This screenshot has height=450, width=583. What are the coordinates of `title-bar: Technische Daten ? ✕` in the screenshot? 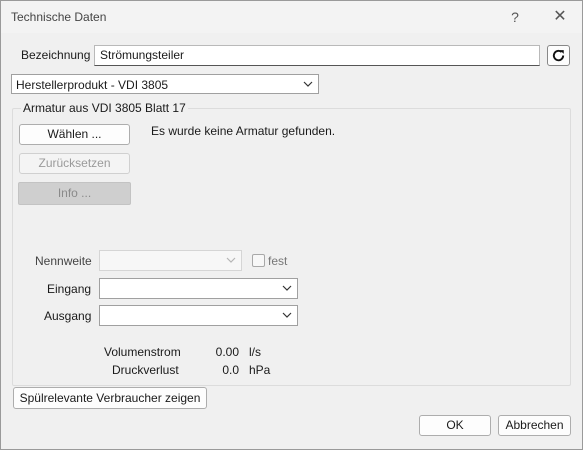 It's located at (291, 17).